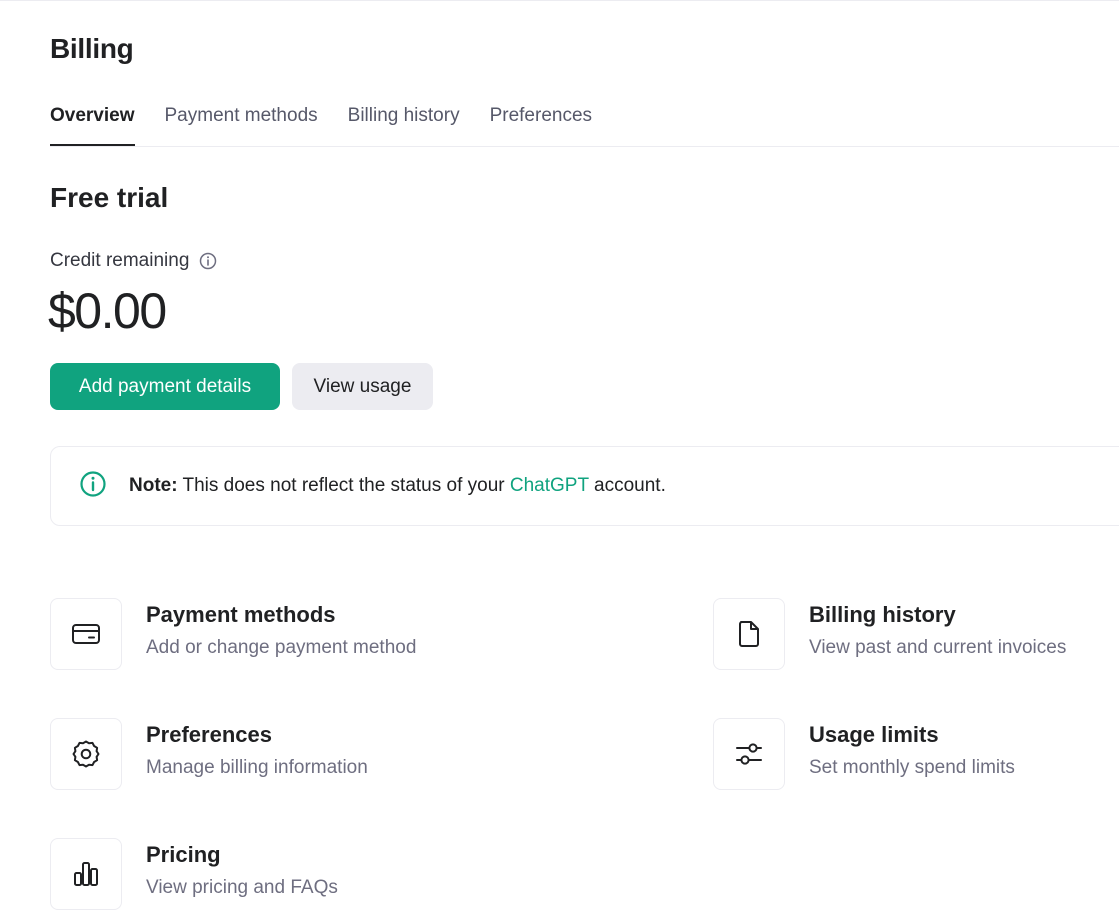  Describe the element at coordinates (874, 734) in the screenshot. I see `card-title: Usage limits` at that location.